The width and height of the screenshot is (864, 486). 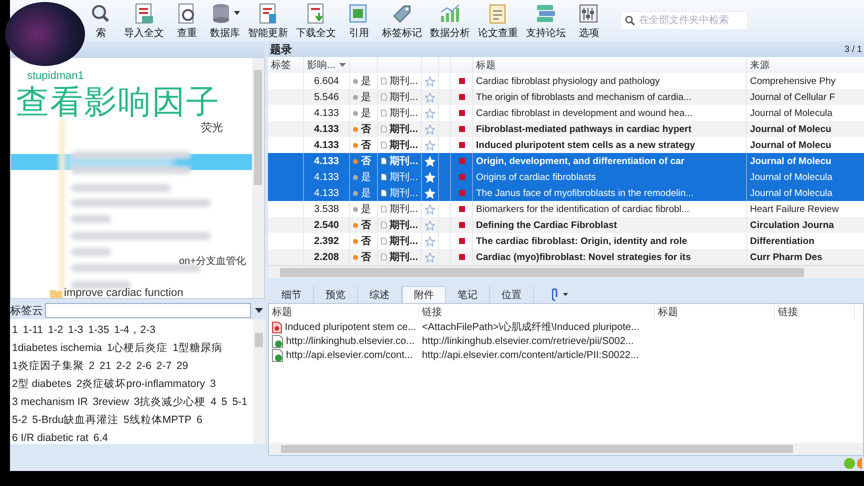 I want to click on tag-link: 2-6, so click(x=144, y=366).